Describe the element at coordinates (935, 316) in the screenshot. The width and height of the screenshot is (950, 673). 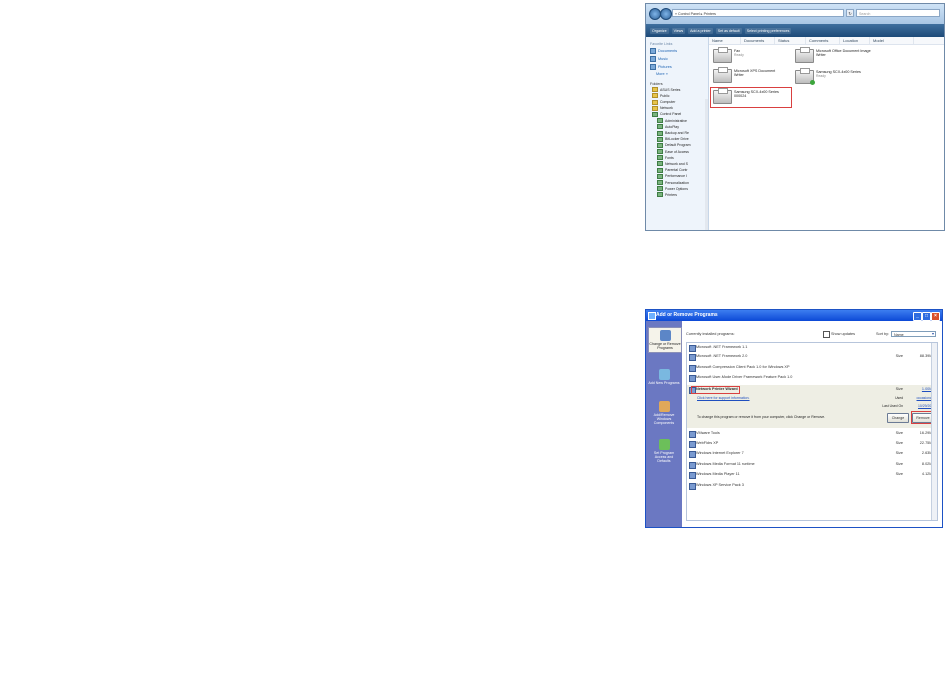
I see `close-button: ×` at that location.